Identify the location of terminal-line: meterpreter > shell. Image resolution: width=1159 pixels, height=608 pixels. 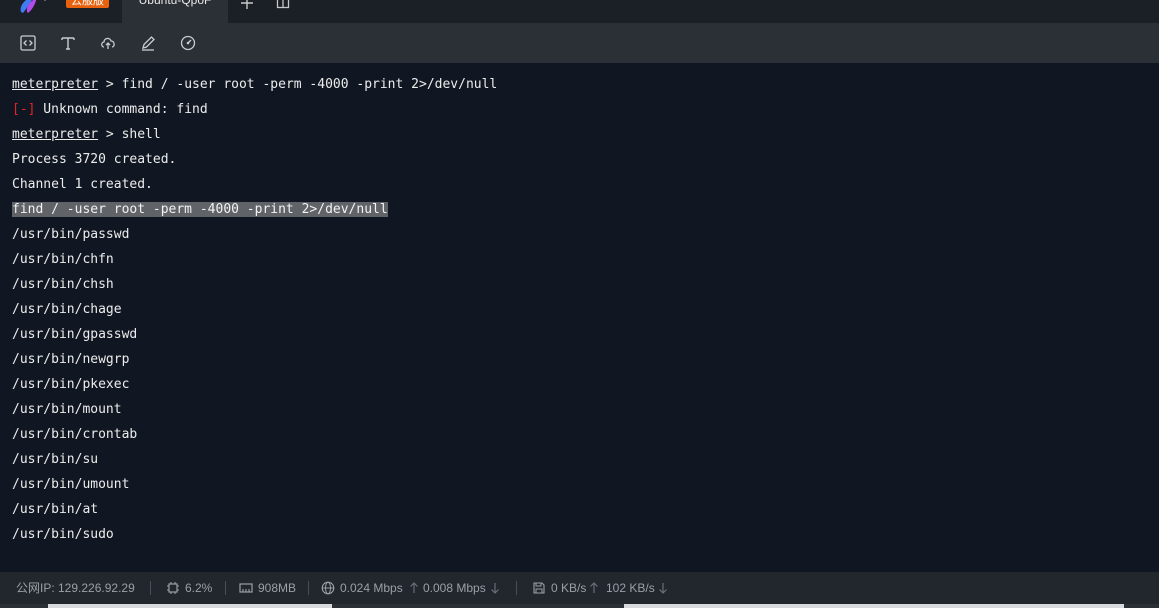
(86, 135).